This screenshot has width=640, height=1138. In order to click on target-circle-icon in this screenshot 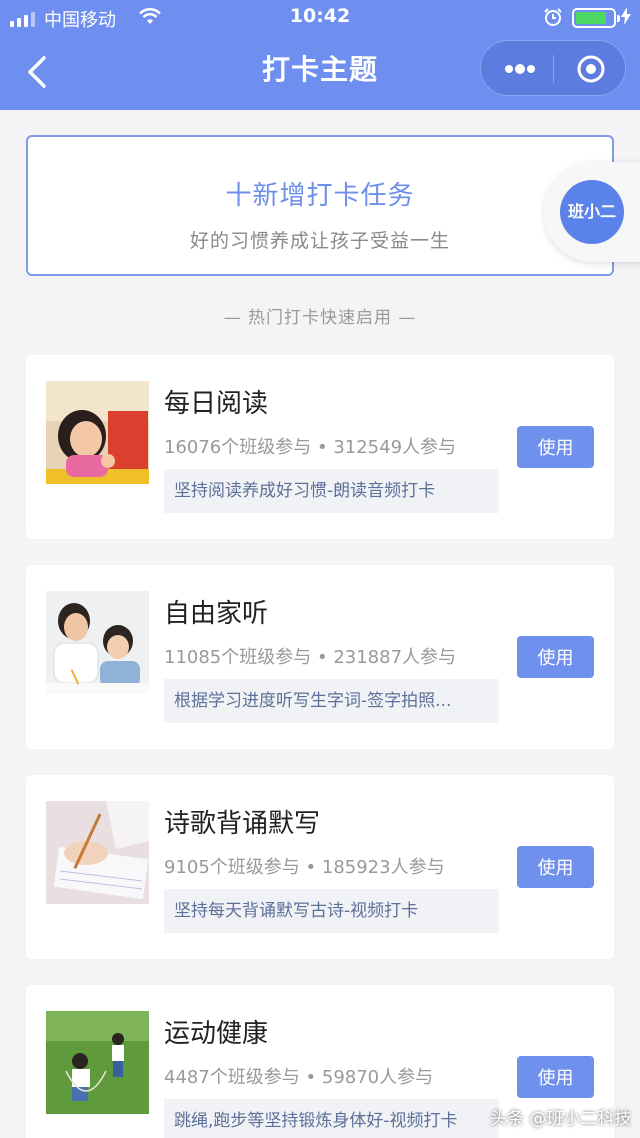, I will do `click(591, 69)`.